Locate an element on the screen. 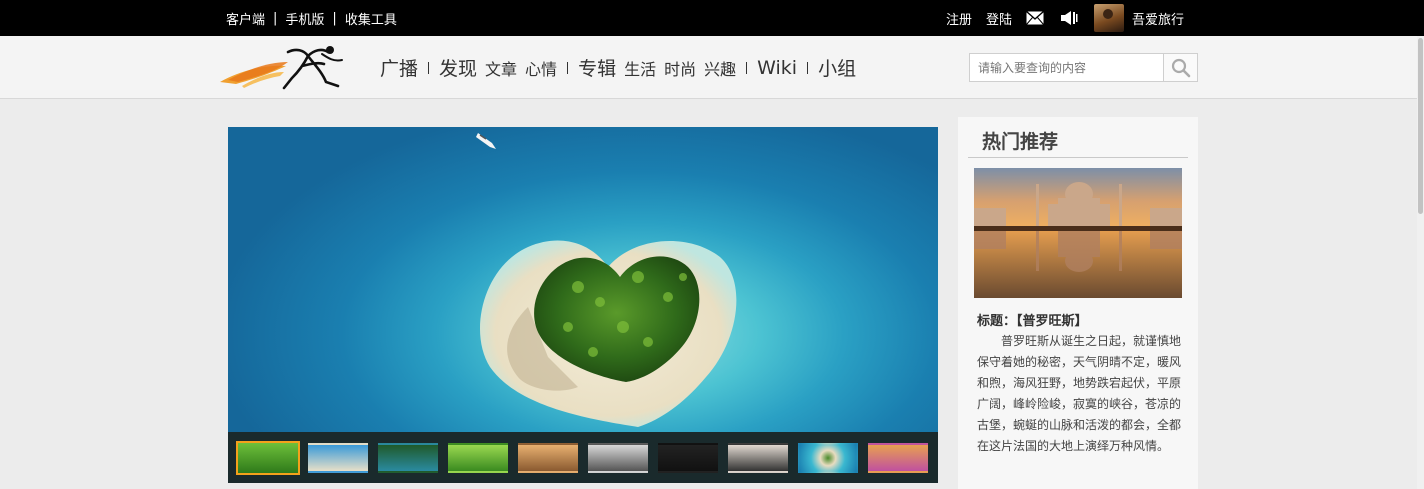 This screenshot has height=489, width=1424. search-box is located at coordinates (1083, 67).